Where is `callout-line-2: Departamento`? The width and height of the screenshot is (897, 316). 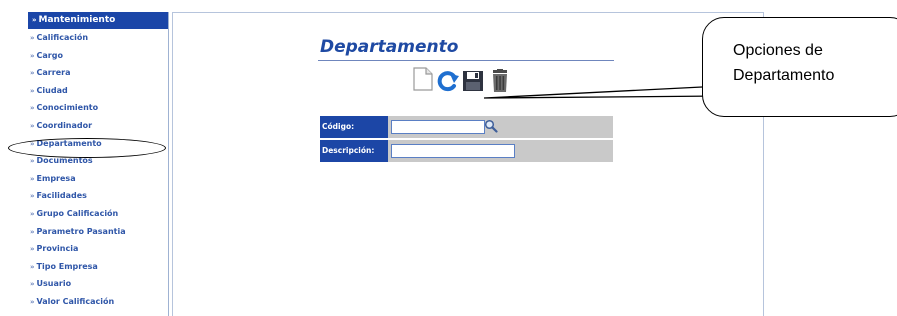
callout-line-2: Departamento is located at coordinates (784, 75).